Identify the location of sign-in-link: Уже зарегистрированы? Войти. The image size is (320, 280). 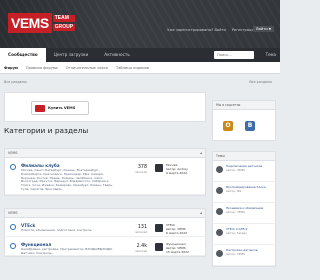
(196, 30).